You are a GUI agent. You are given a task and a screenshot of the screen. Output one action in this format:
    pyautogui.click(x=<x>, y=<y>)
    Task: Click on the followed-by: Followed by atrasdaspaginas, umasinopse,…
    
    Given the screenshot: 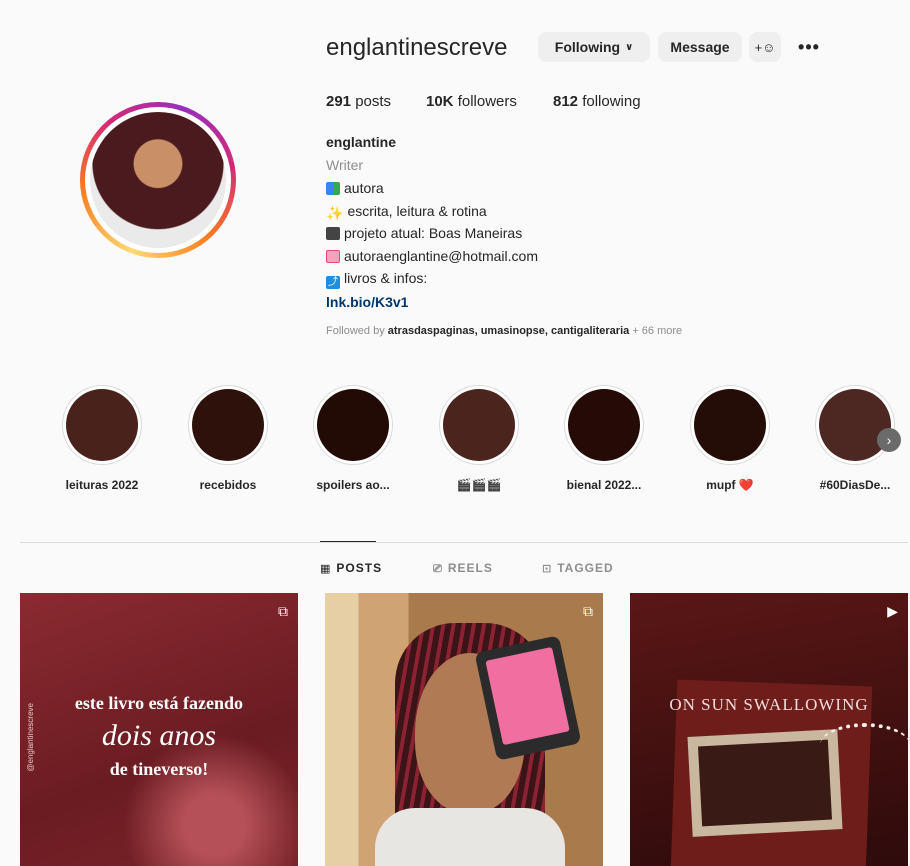 What is the action you would take?
    pyautogui.click(x=504, y=331)
    